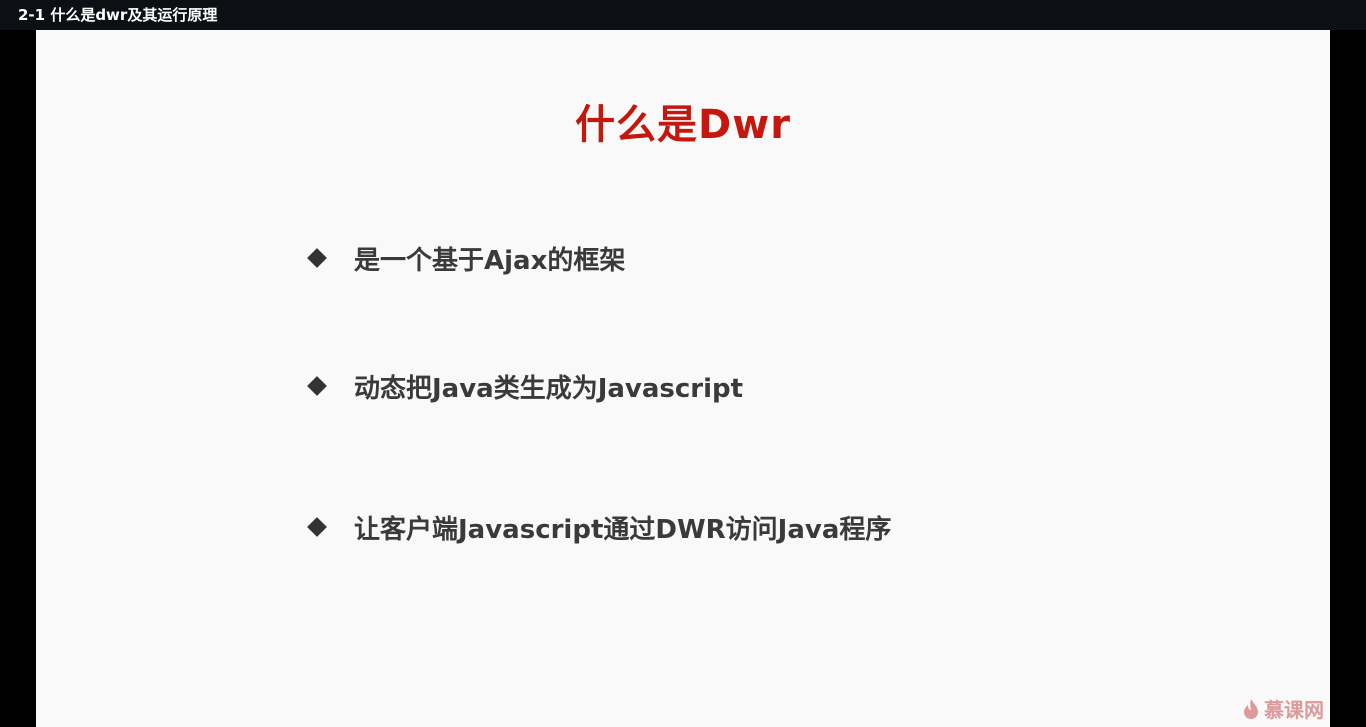 The width and height of the screenshot is (1366, 727). Describe the element at coordinates (623, 529) in the screenshot. I see `bullet-text: 让客户端Javascript通过DWR访问Java程序` at that location.